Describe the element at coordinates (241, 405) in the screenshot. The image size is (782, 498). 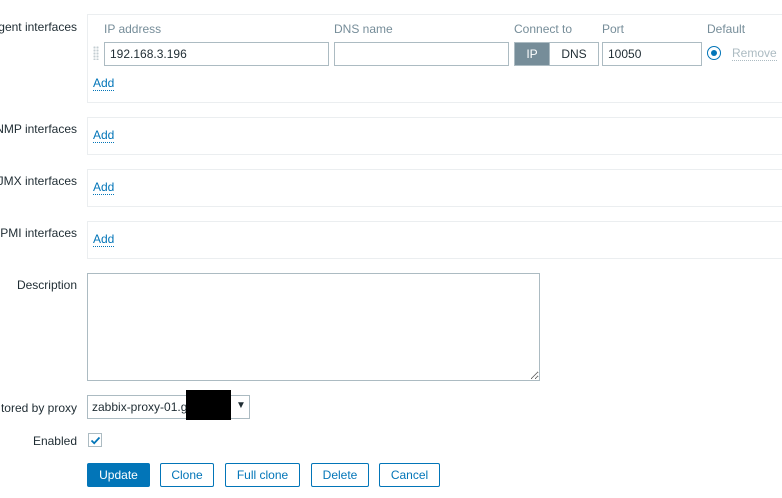
I see `caret-down-icon: ▼` at that location.